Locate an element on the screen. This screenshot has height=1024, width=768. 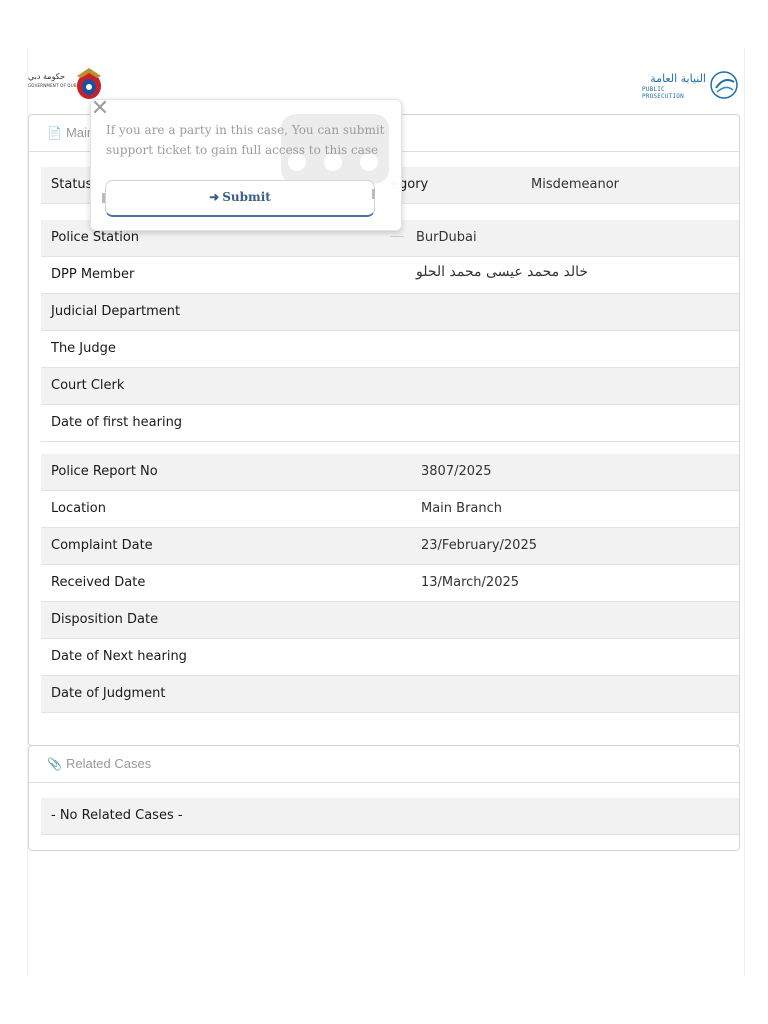
row-value-category: Misdemeanor is located at coordinates (575, 184).